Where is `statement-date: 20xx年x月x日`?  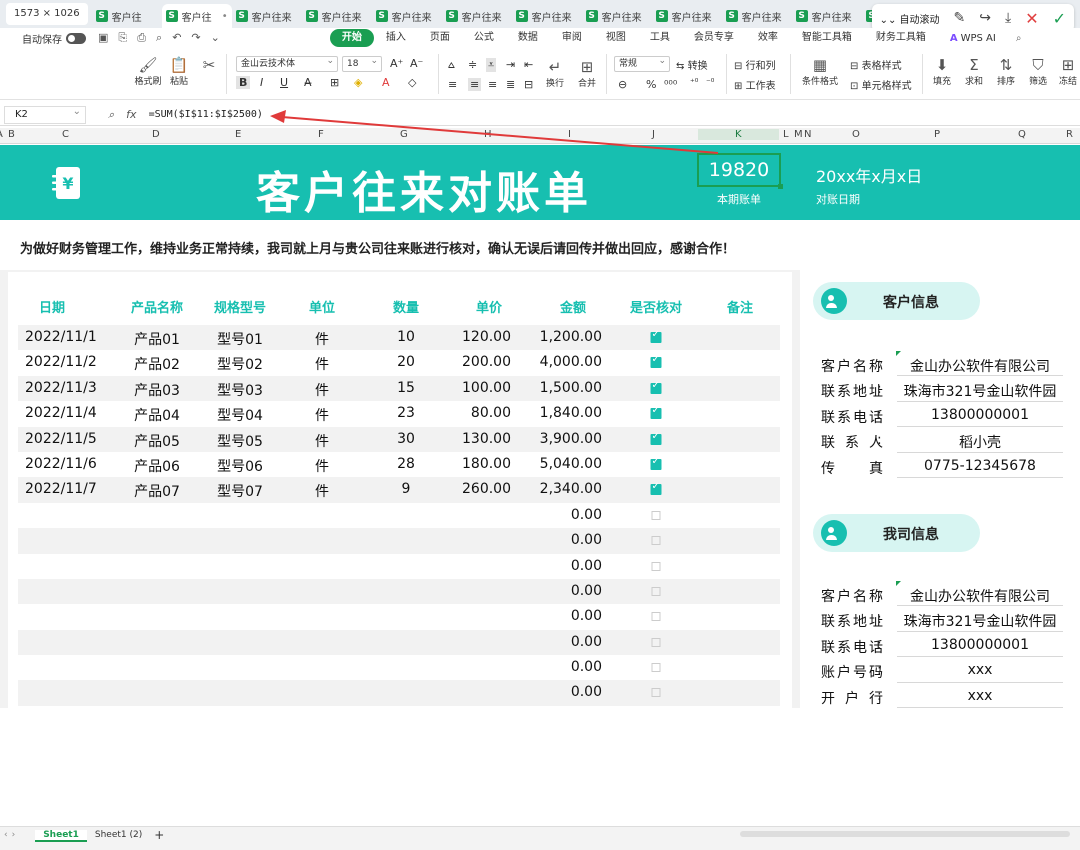
statement-date: 20xx年x月x日 is located at coordinates (869, 175).